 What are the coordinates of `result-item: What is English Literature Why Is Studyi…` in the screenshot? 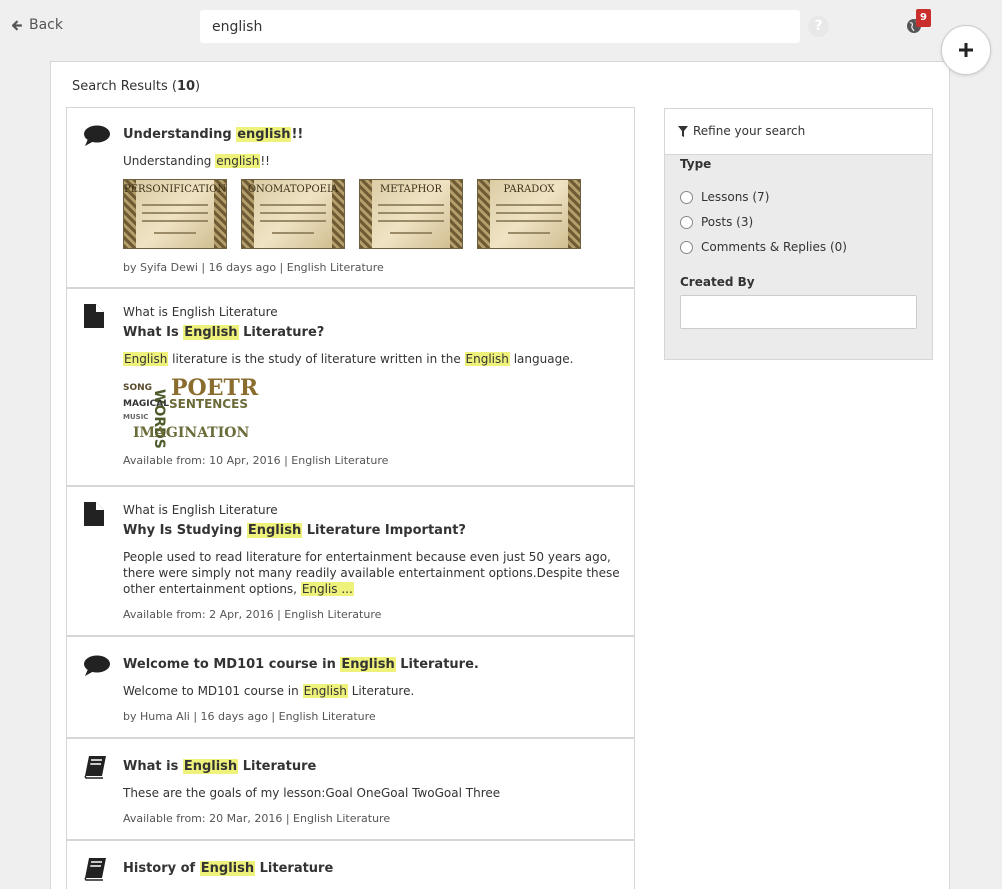 It's located at (350, 561).